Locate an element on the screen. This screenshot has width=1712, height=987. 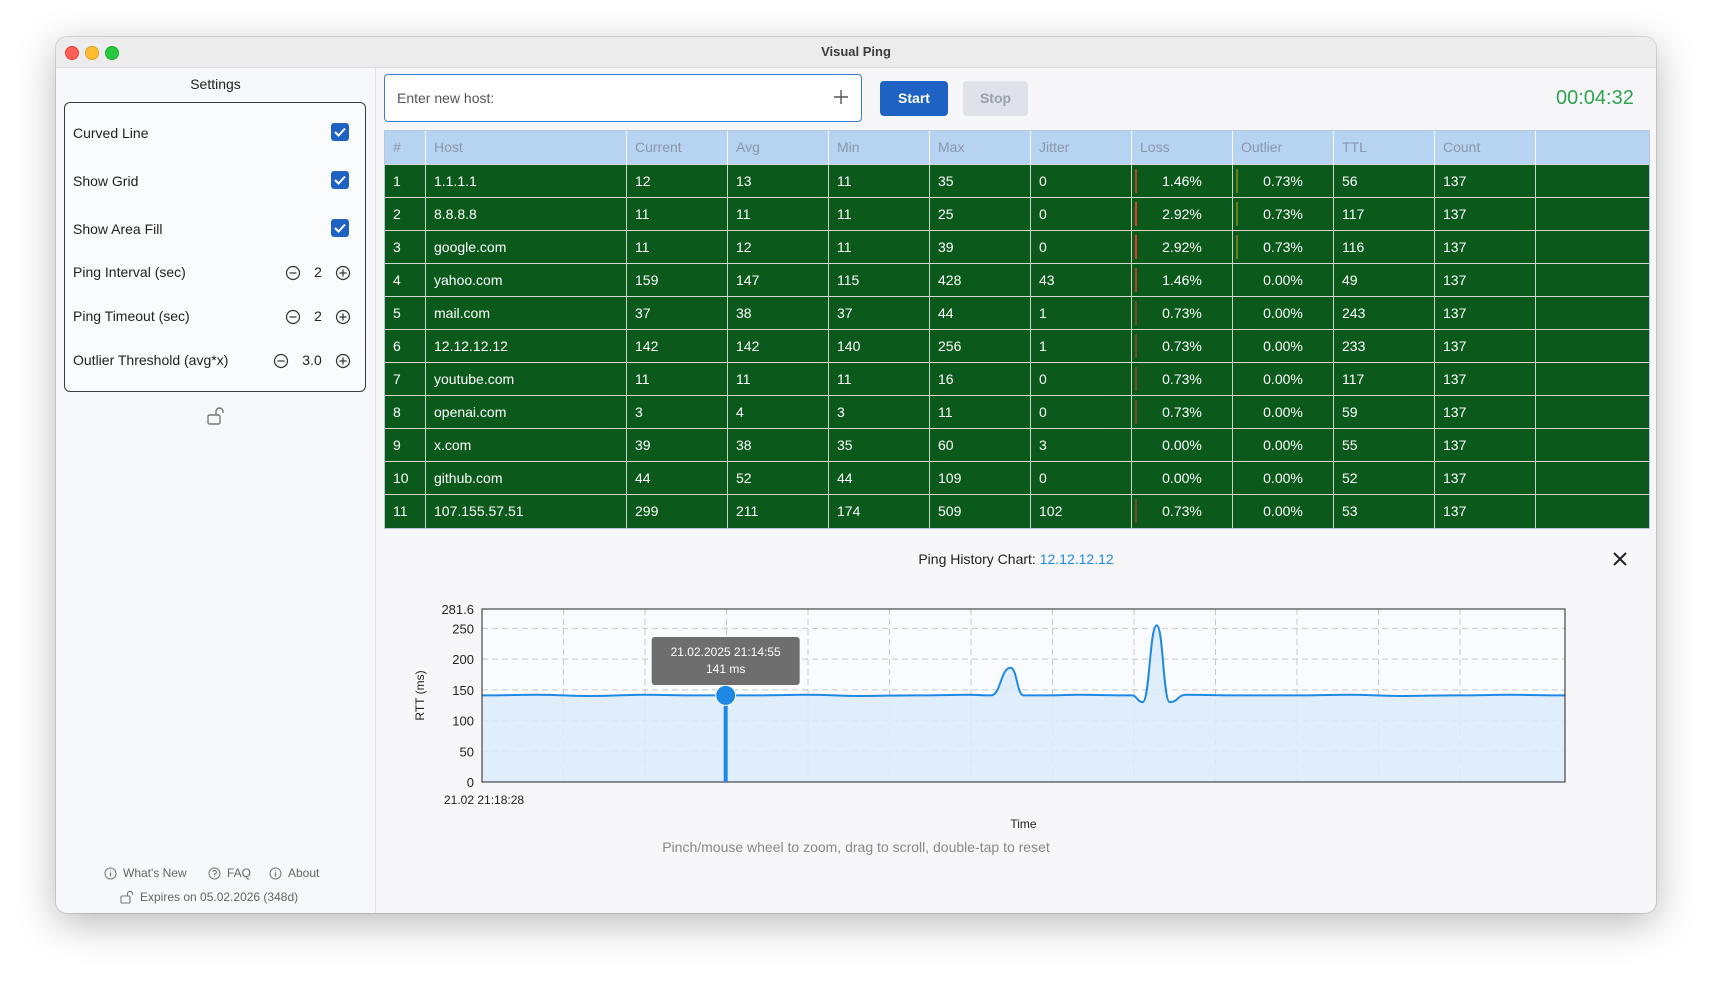
table-row: 10 github.com 44 52 44 109 0 0.00% 0.00% 52 137 is located at coordinates (1017, 478).